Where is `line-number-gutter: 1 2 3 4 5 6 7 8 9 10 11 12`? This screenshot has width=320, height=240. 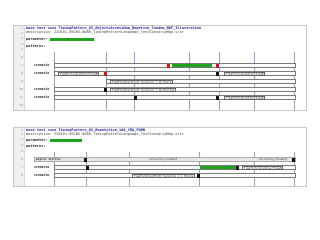 line-number-gutter: 1 2 3 4 5 6 7 8 9 10 11 12 is located at coordinates (19, 68).